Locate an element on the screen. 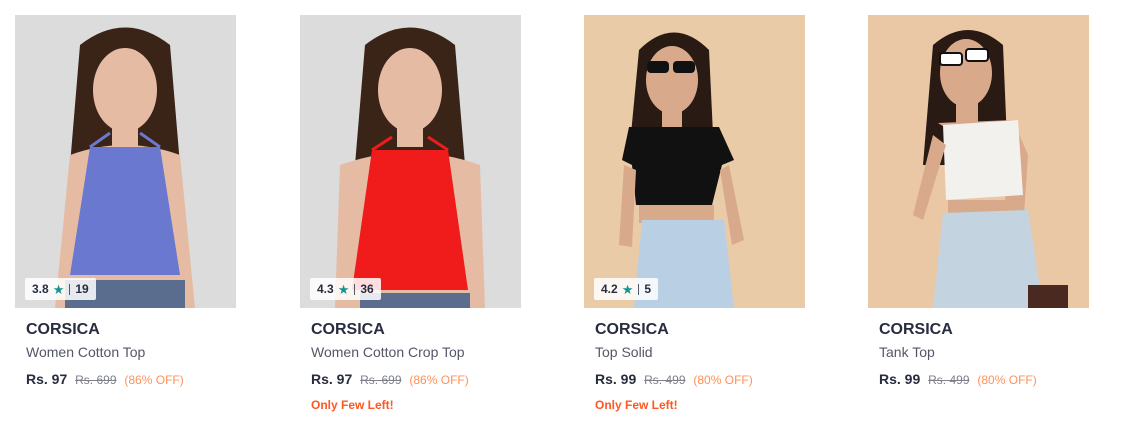  rating-badge: 3.8 ★ 19 is located at coordinates (60, 289).